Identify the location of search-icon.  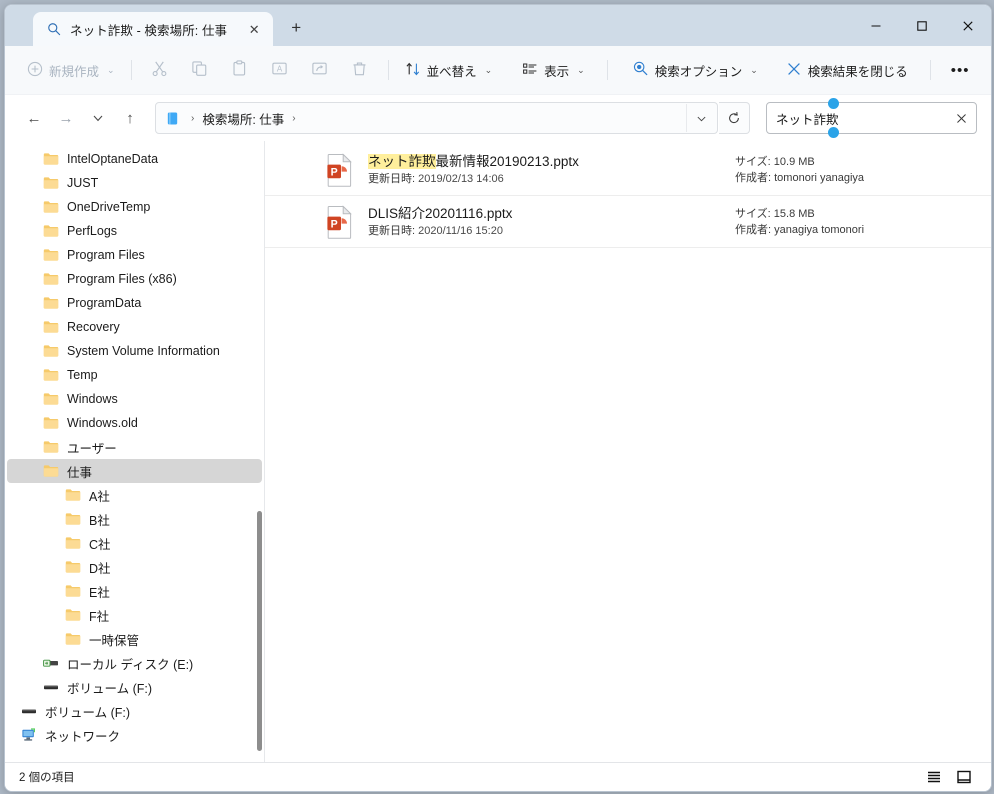
(54, 29).